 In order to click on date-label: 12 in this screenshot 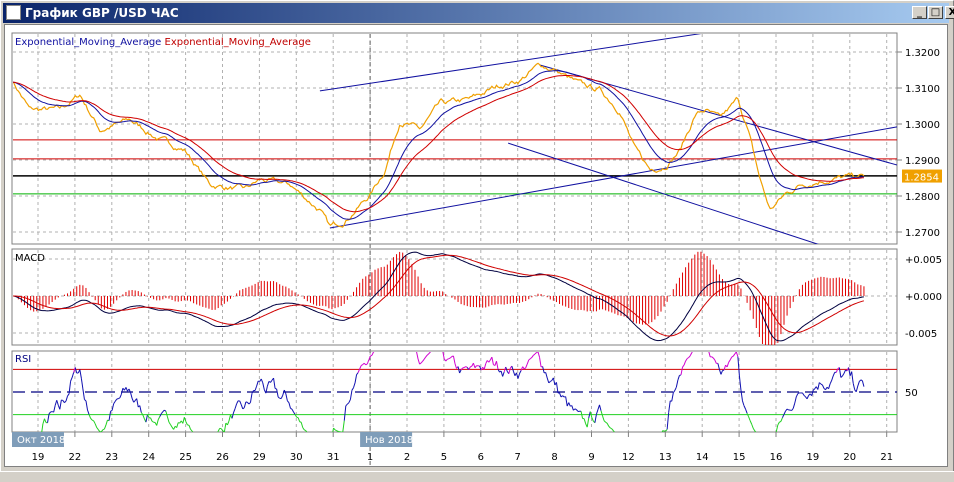, I will do `click(628, 457)`.